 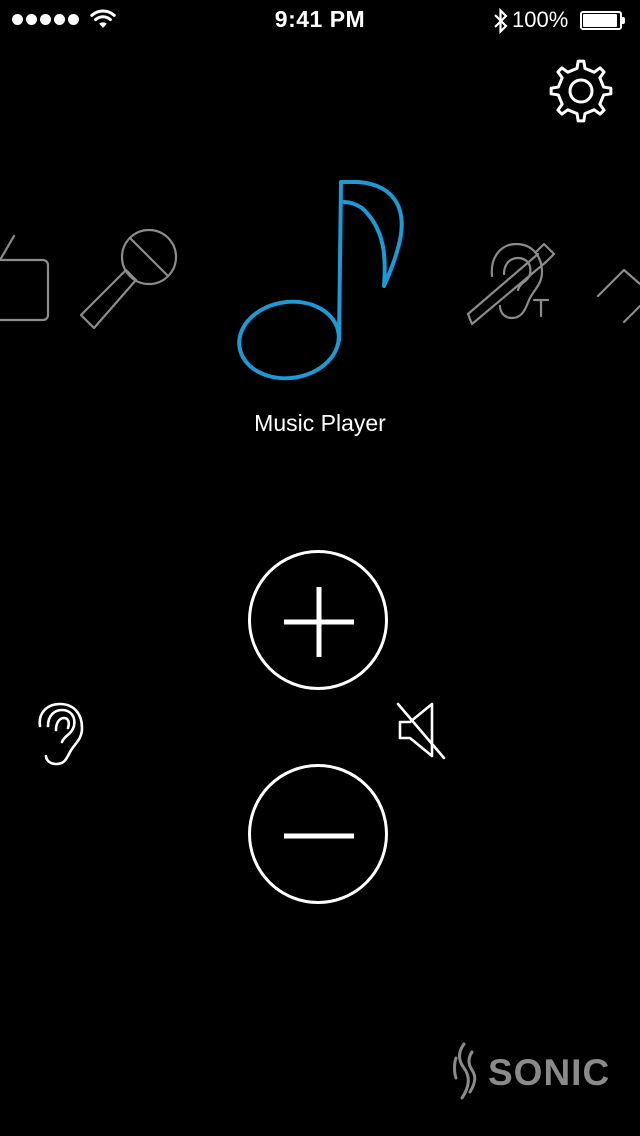 I want to click on hearing-mode-button, so click(x=60, y=734).